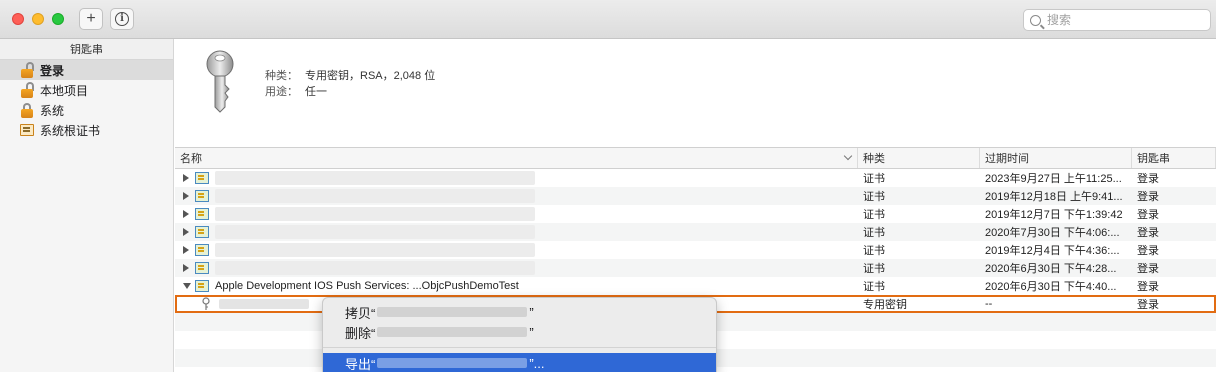 Image resolution: width=1216 pixels, height=372 pixels. Describe the element at coordinates (86, 90) in the screenshot. I see `sidebar-item-local-items: 本地项目` at that location.